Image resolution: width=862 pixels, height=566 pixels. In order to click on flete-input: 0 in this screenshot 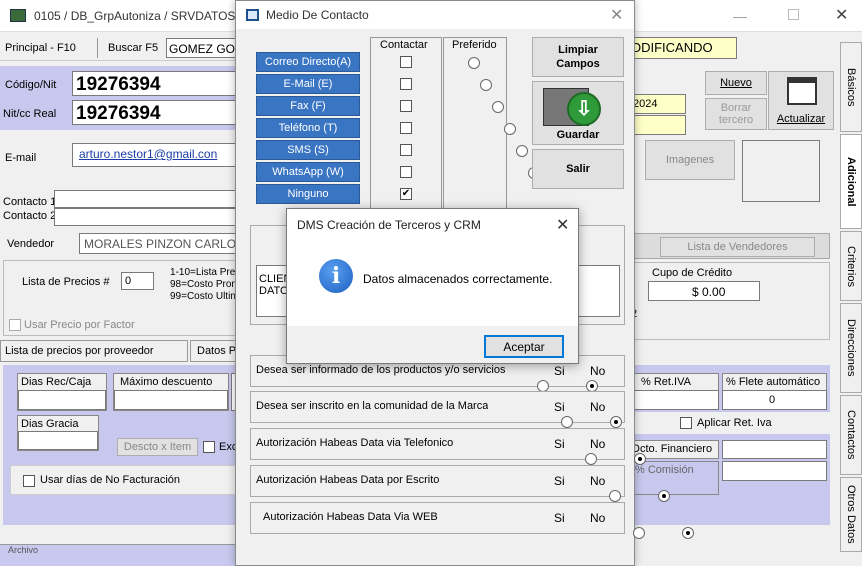, I will do `click(774, 400)`.